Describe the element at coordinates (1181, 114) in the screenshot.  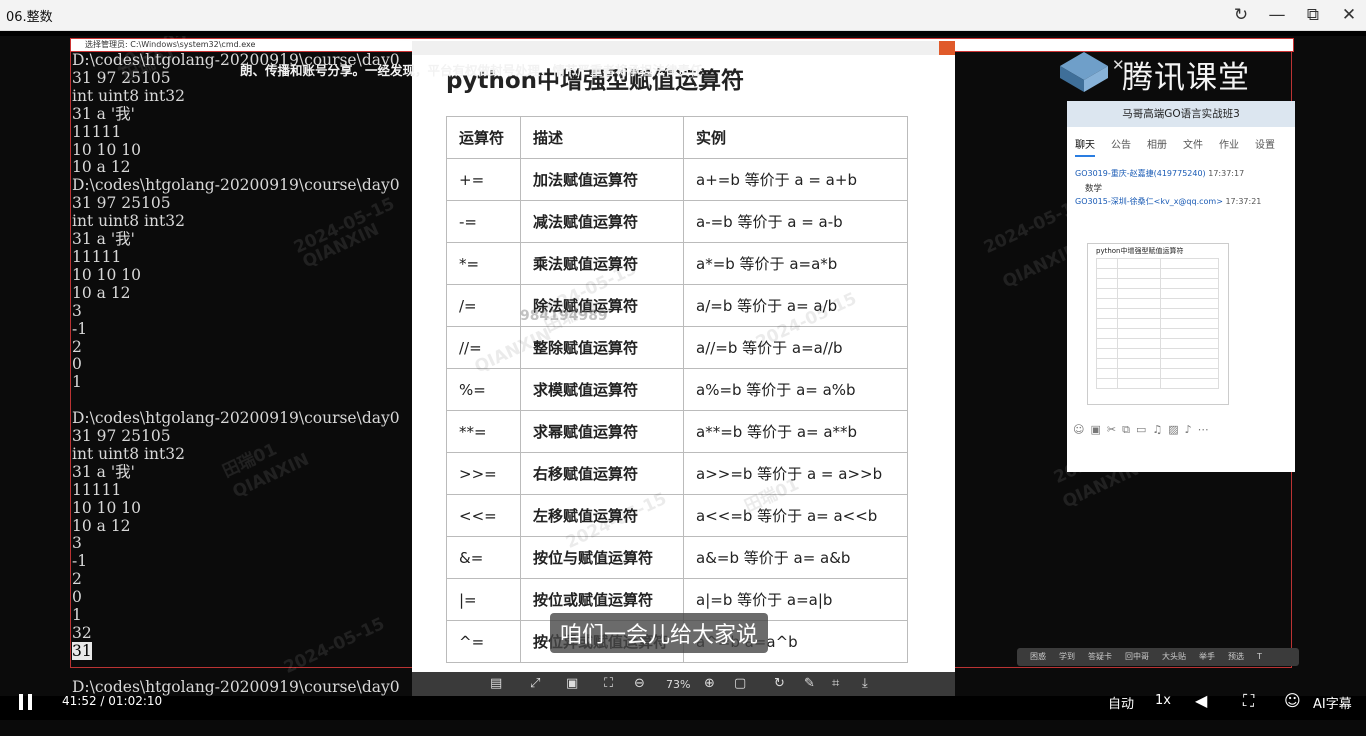
I see `chat-title: 马哥高端GO语言实战班3` at that location.